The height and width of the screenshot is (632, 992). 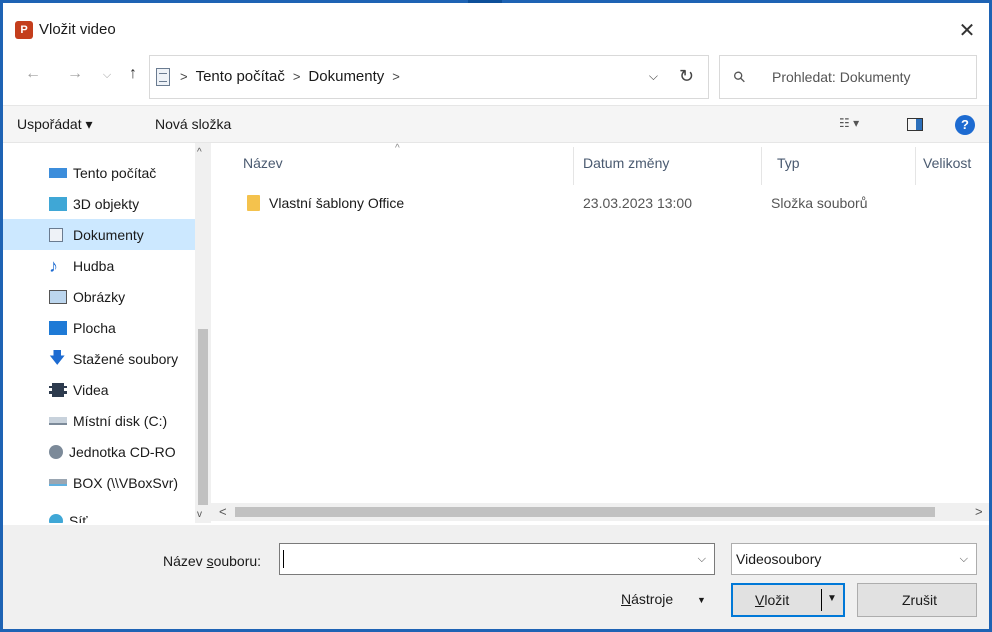 What do you see at coordinates (223, 511) in the screenshot?
I see `scroll-left-icon: <` at bounding box center [223, 511].